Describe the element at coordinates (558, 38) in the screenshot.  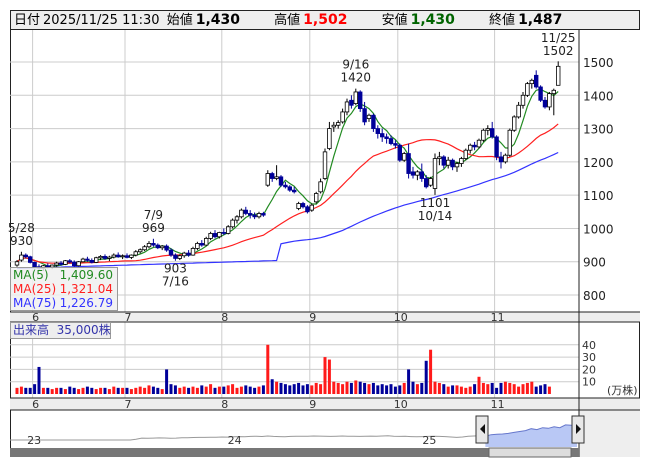
I see `annotation-date: 11/25` at that location.